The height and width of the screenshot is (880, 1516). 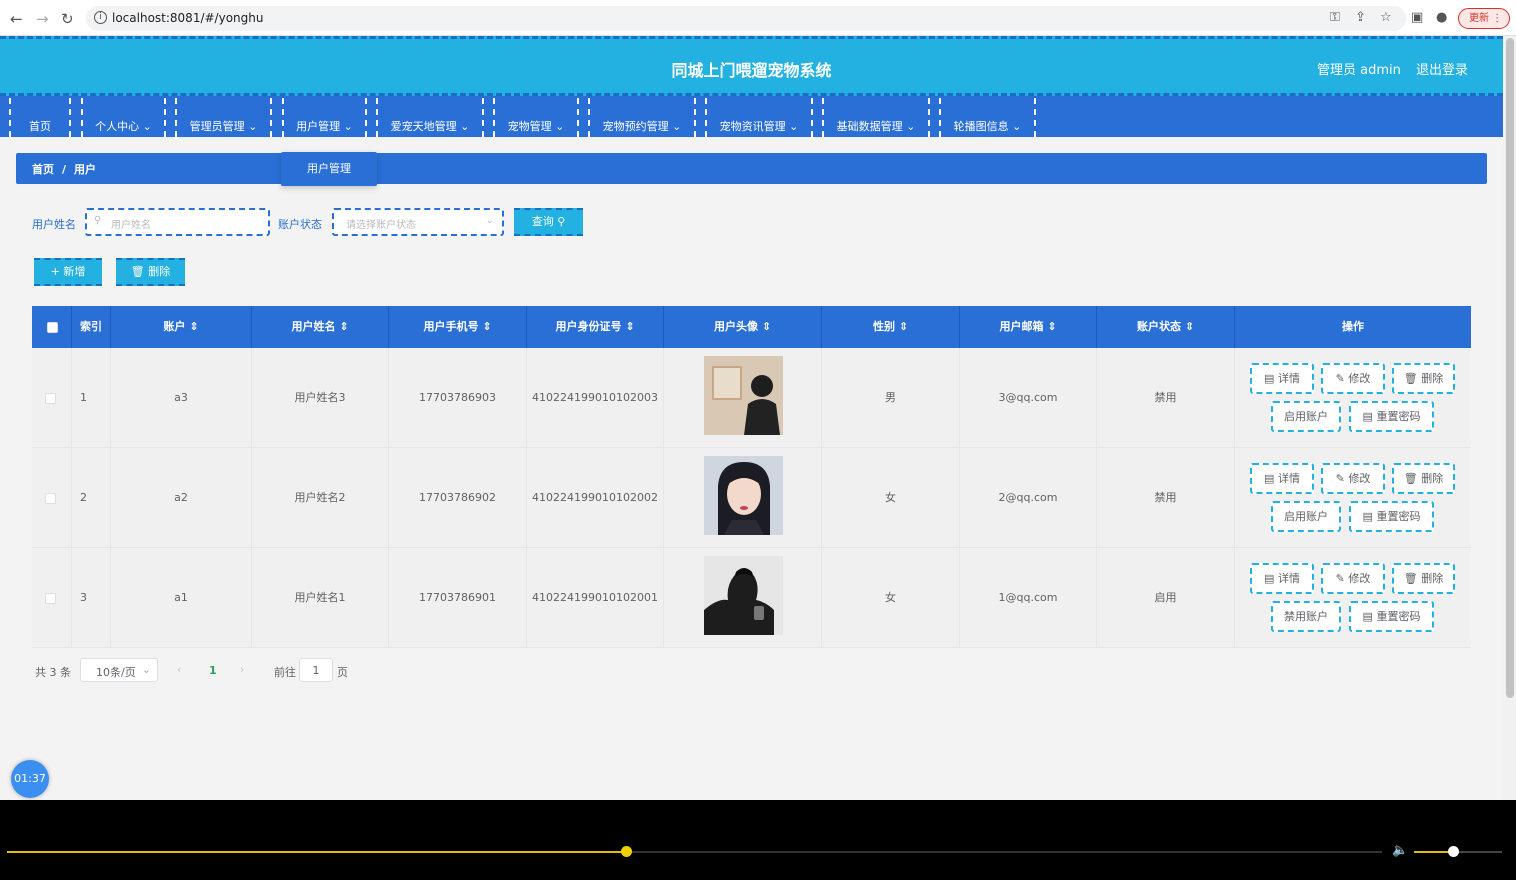 What do you see at coordinates (43, 169) in the screenshot?
I see `breadcrumb-home: 首页` at bounding box center [43, 169].